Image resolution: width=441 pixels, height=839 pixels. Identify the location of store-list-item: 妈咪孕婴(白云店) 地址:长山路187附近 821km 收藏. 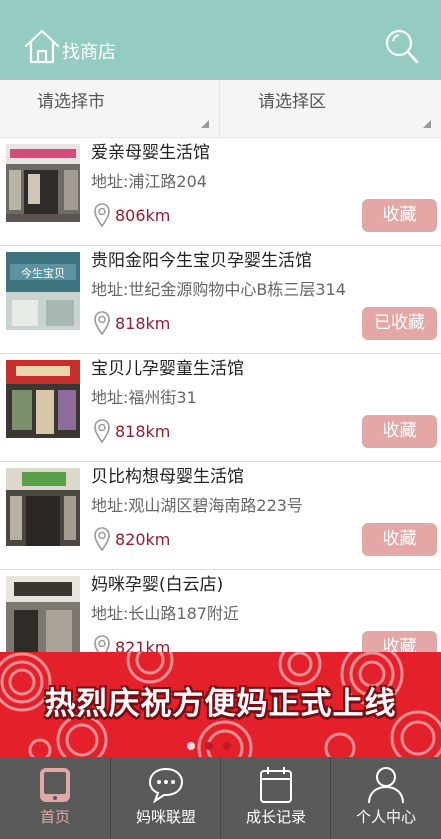
(220, 611).